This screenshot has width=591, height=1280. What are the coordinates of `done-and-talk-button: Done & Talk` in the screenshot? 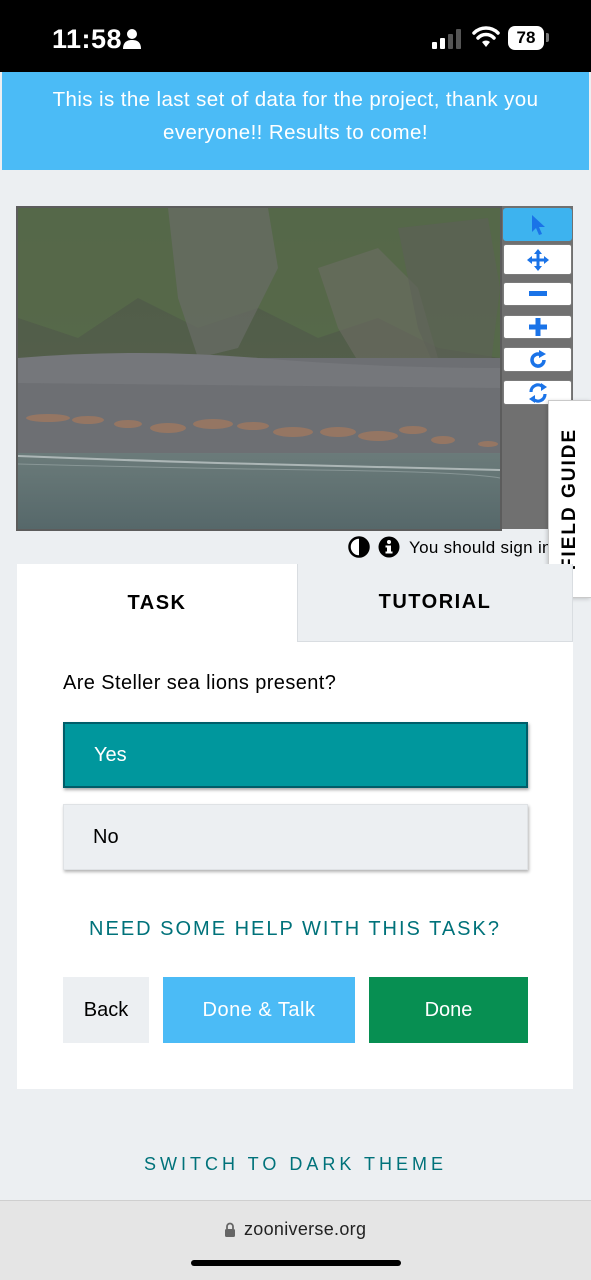 It's located at (259, 1010).